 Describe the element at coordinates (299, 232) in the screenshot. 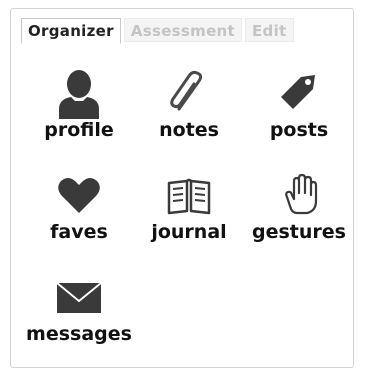

I see `gestures-label: gestures` at that location.